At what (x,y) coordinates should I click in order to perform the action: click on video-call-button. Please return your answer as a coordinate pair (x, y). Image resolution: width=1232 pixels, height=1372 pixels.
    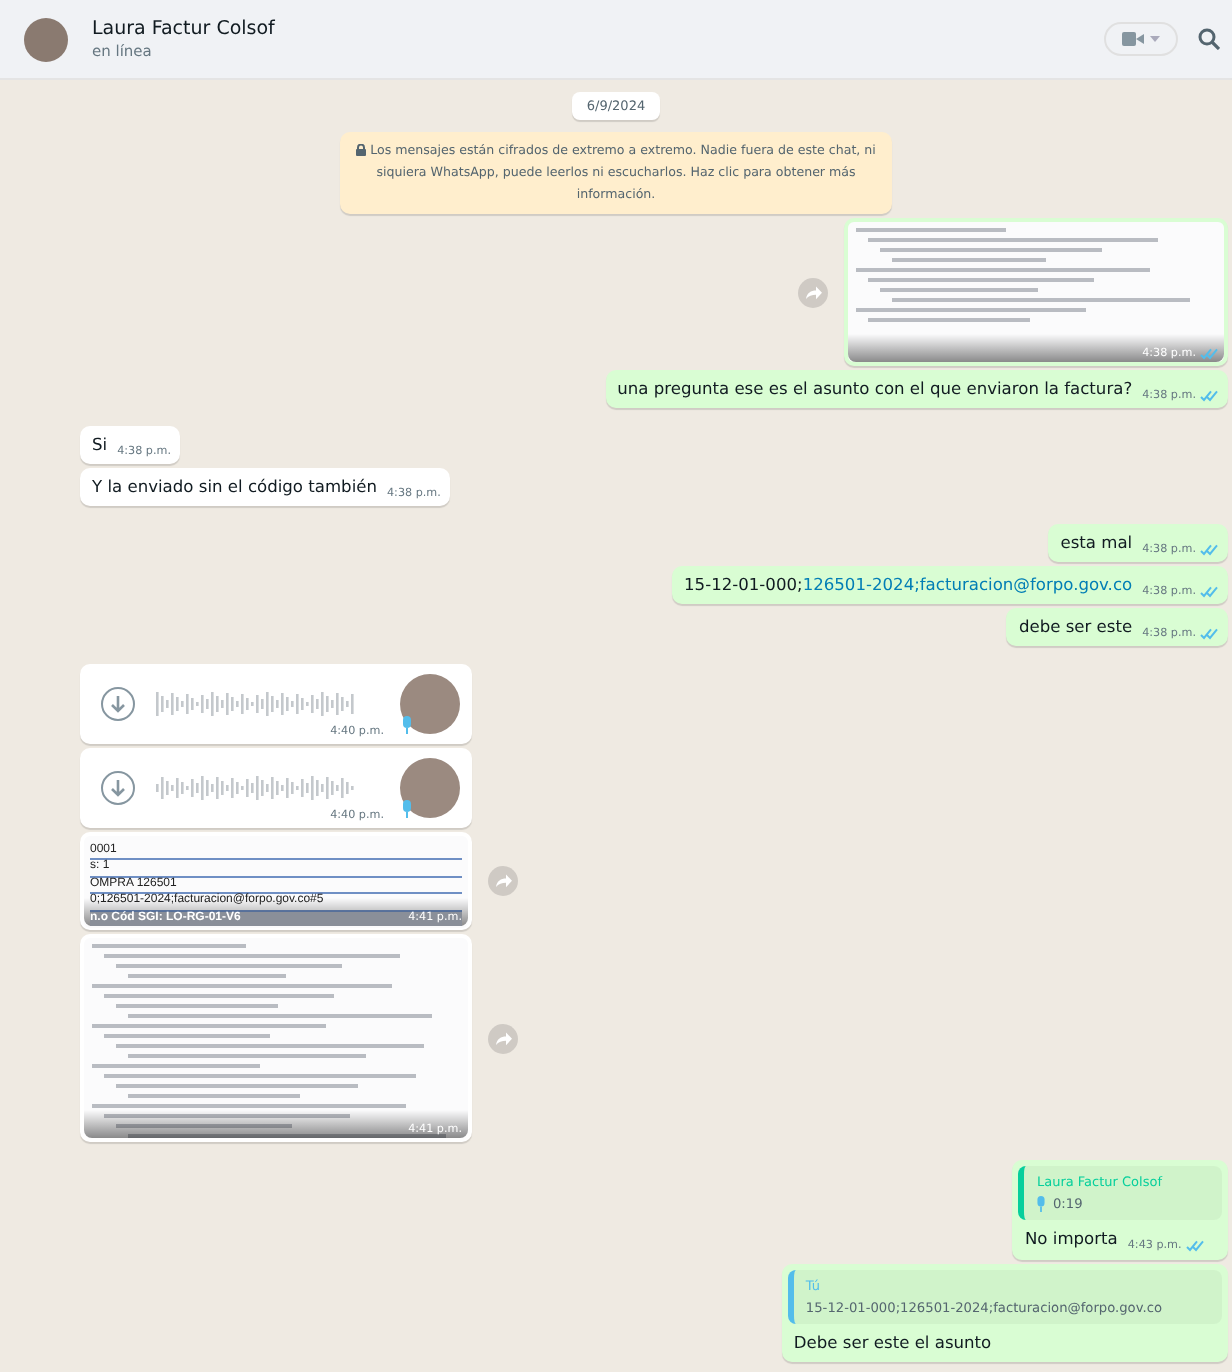
    Looking at the image, I should click on (1141, 39).